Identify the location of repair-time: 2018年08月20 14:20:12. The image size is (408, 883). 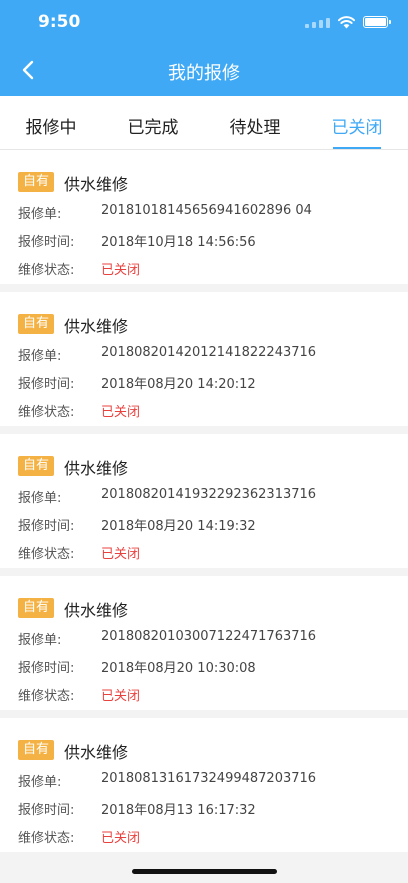
(178, 384).